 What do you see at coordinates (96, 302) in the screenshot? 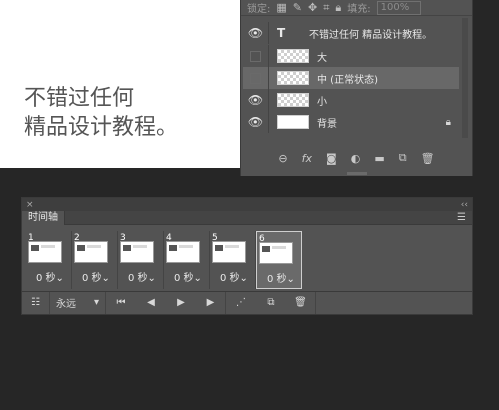
I see `chevron-down-icon: ▾` at bounding box center [96, 302].